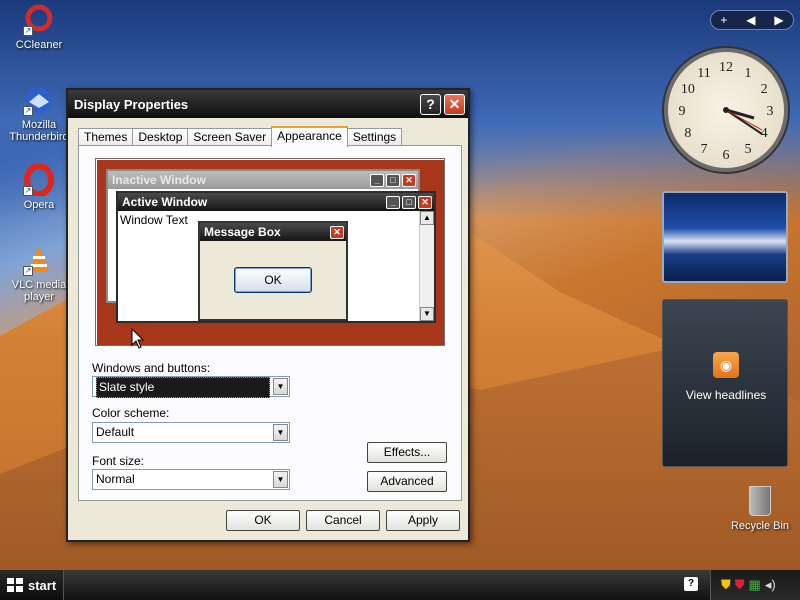  I want to click on recycle-bin-icon, so click(760, 501).